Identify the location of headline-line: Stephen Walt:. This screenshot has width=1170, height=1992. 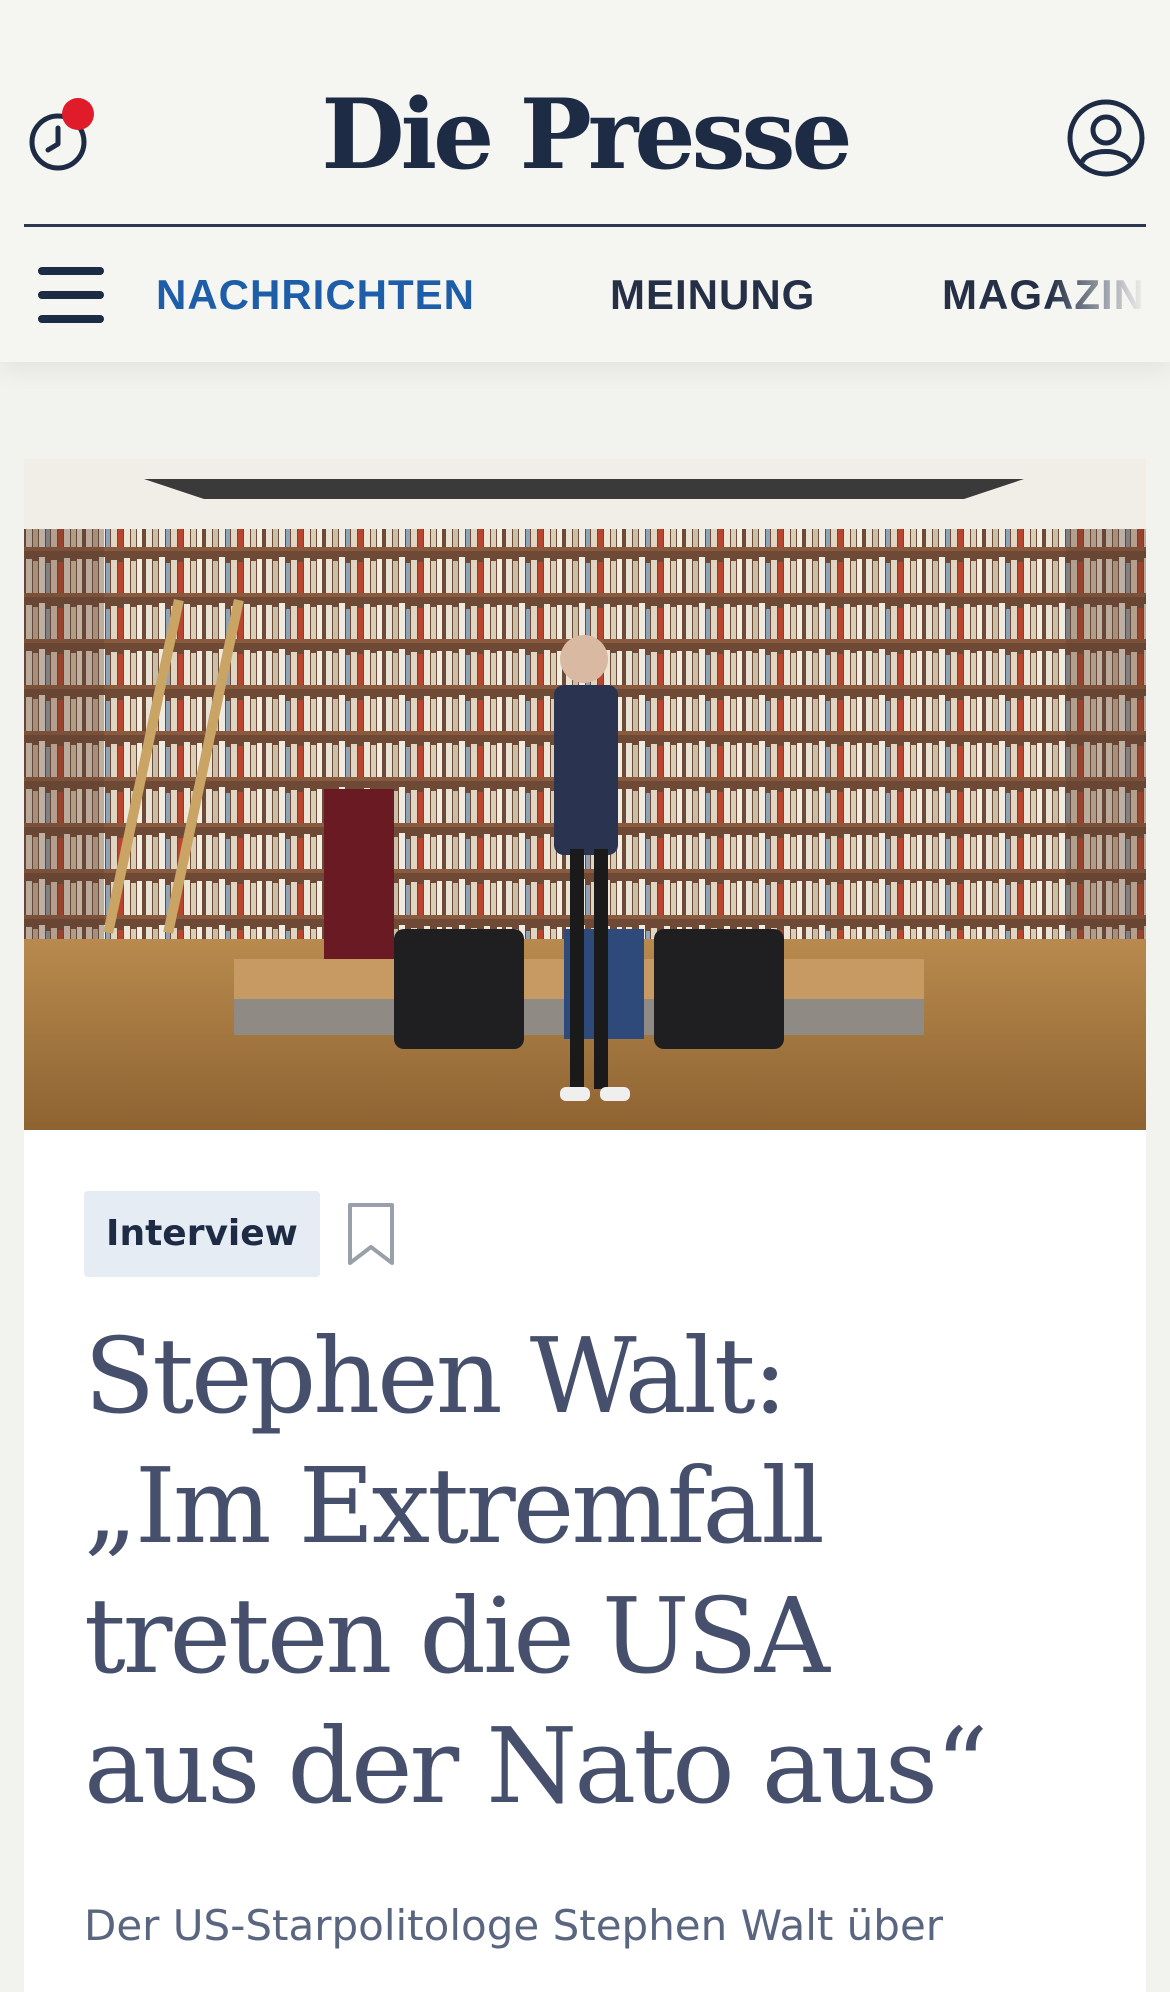
(436, 1376).